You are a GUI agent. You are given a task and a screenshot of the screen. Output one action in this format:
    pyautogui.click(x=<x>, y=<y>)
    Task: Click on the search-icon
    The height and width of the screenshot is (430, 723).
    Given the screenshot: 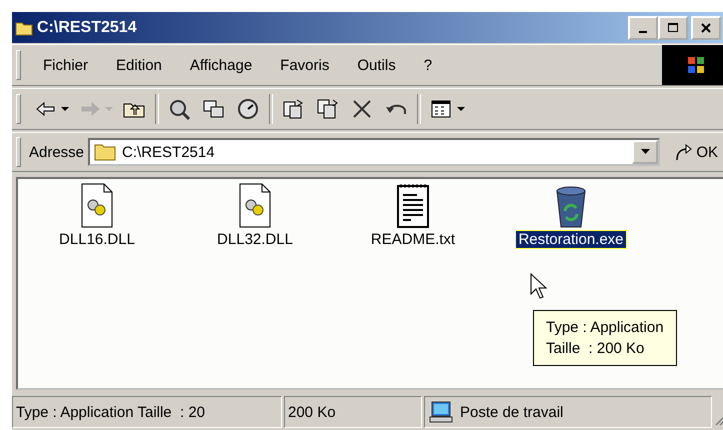 What is the action you would take?
    pyautogui.click(x=180, y=109)
    